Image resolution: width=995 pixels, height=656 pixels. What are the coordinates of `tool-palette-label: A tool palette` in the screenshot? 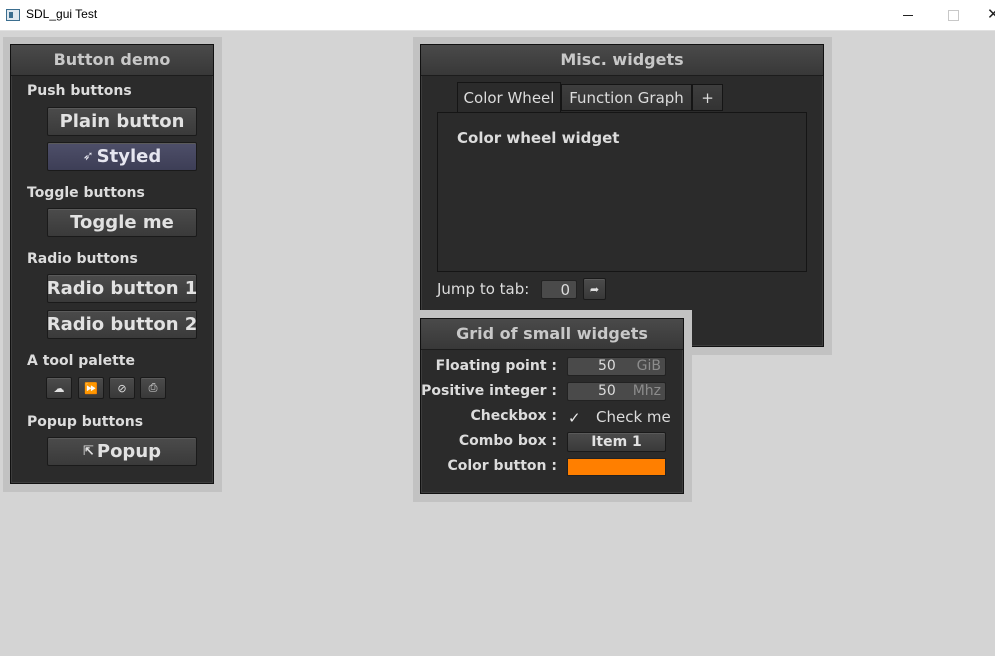 It's located at (81, 361).